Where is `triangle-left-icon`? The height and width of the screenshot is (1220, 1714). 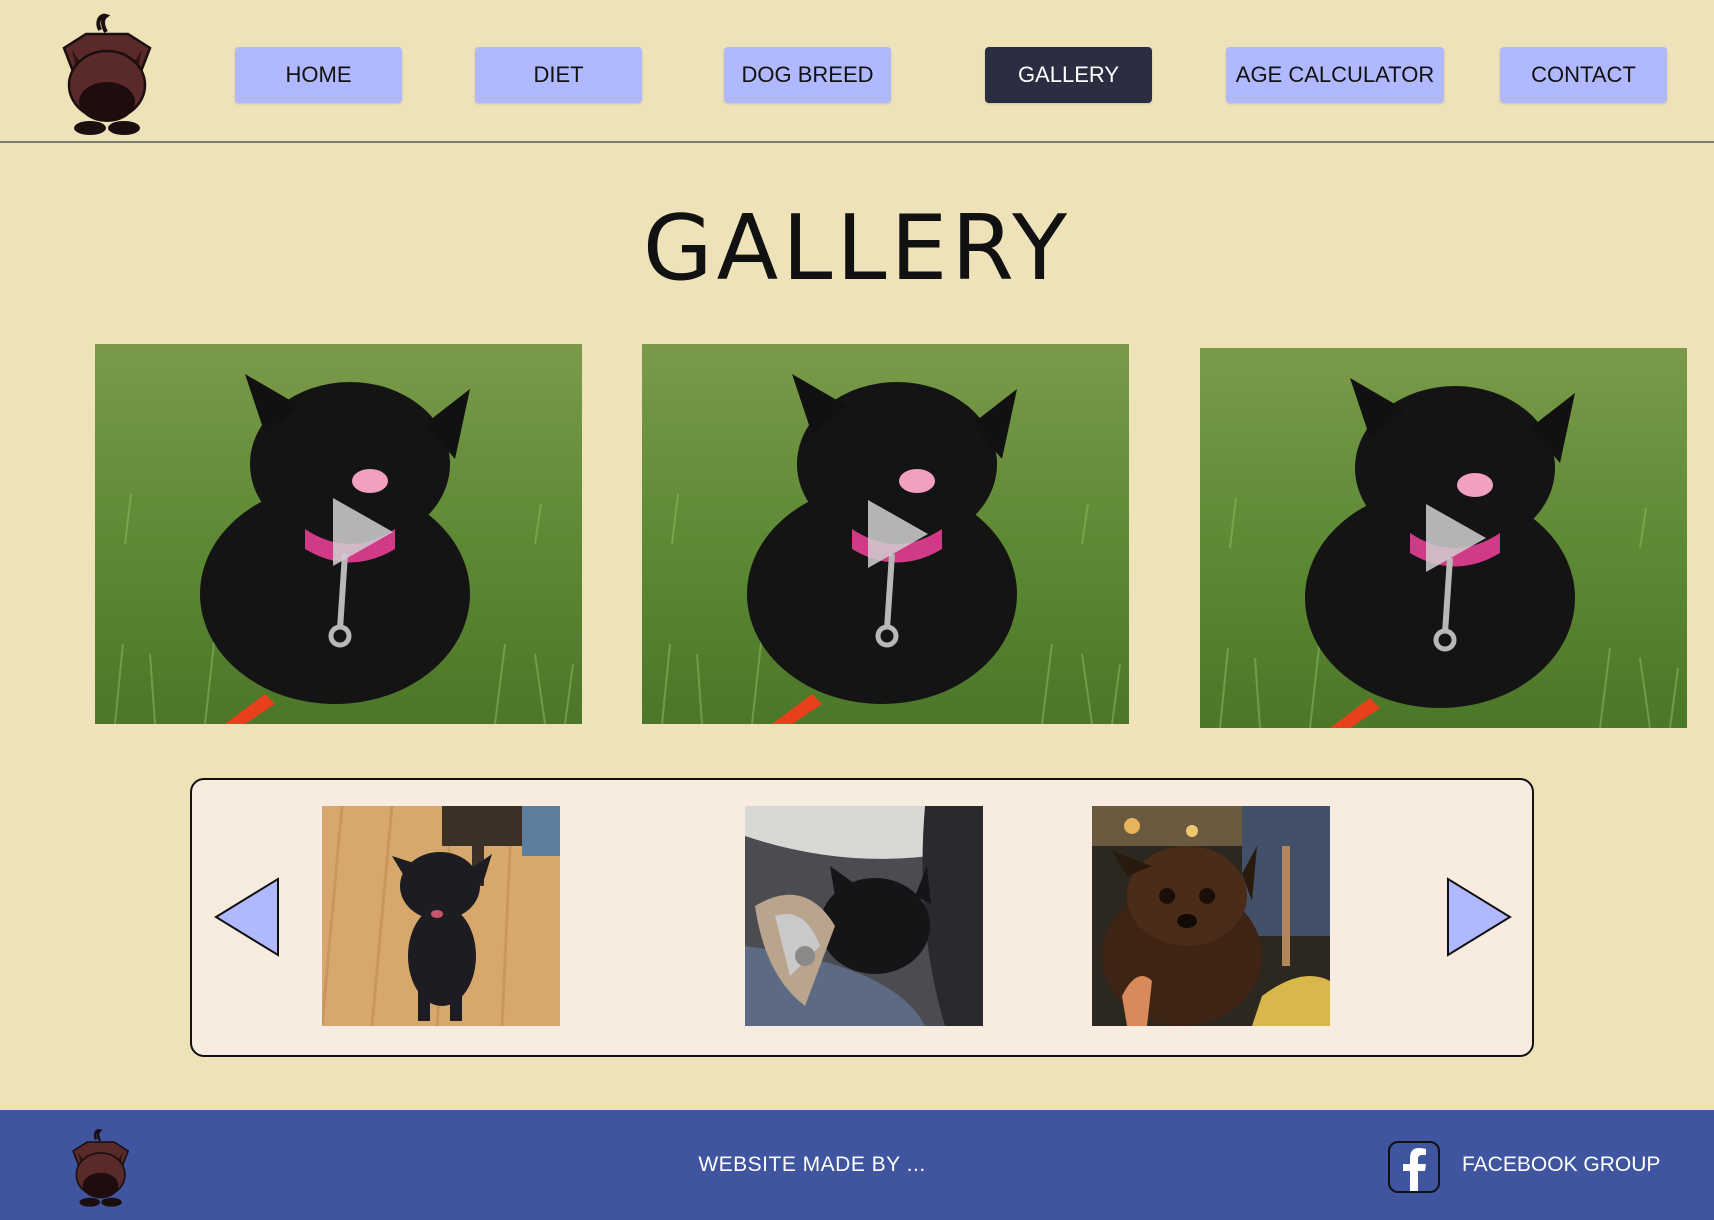 triangle-left-icon is located at coordinates (247, 917).